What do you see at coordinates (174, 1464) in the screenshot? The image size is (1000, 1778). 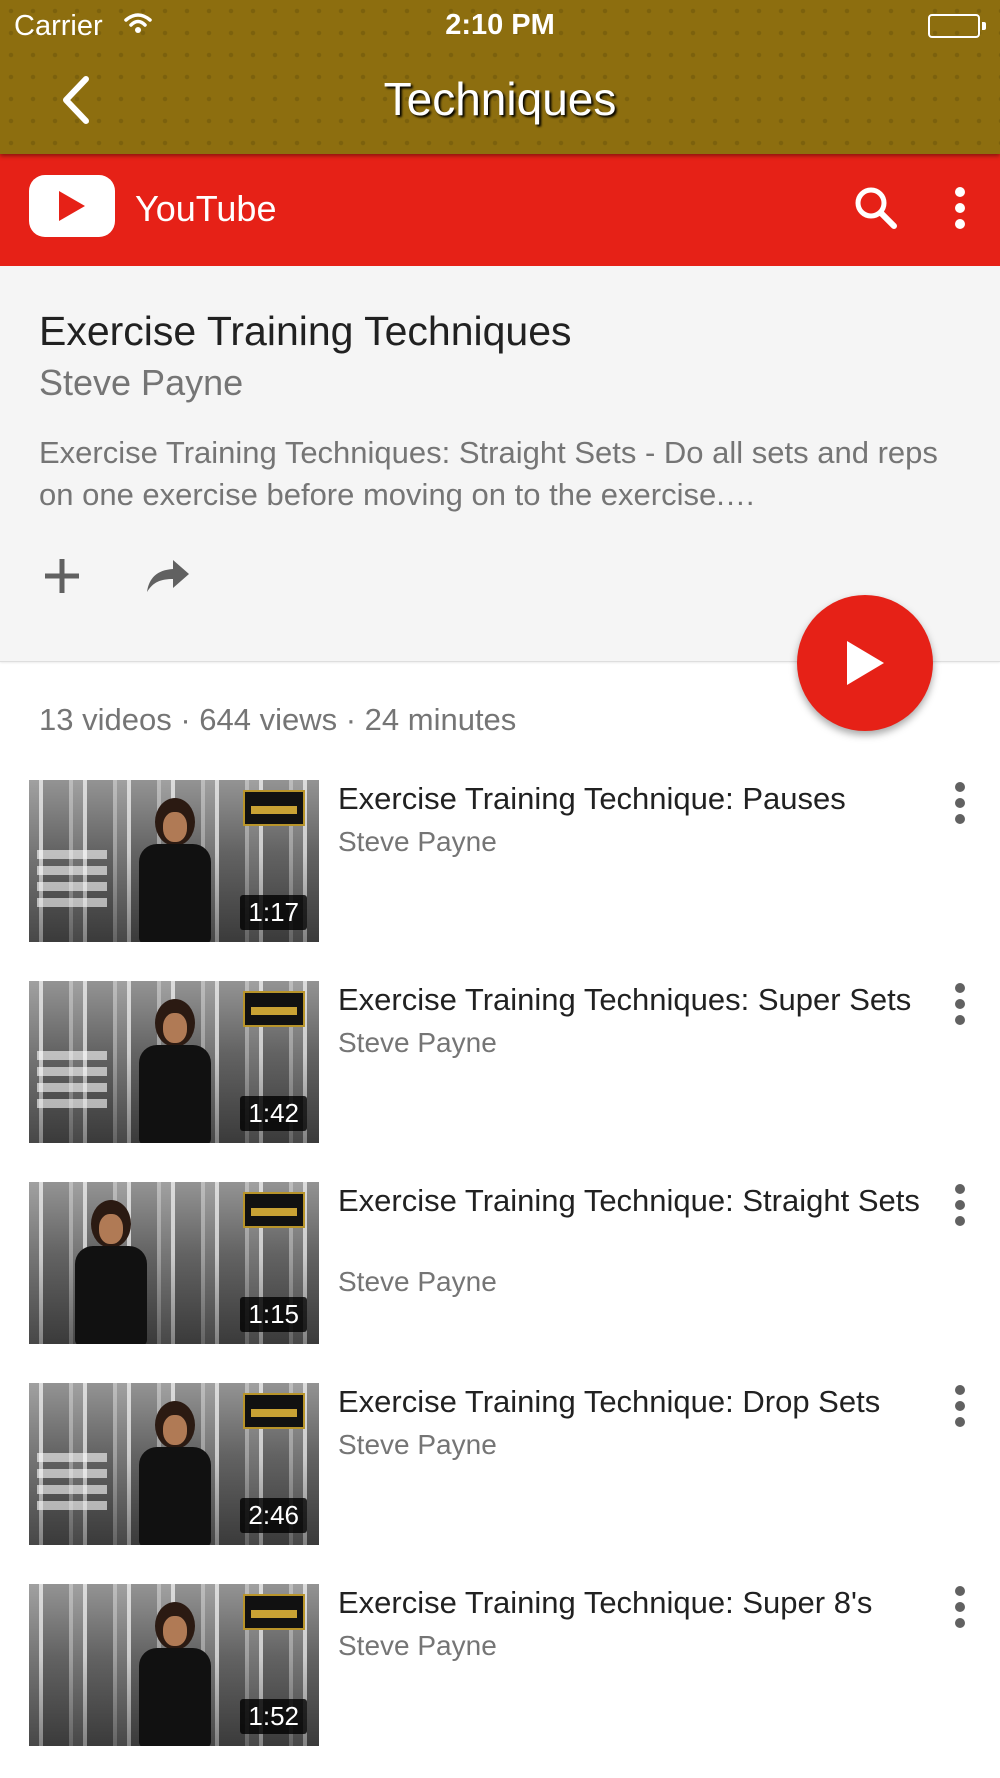 I see `video-thumbnail: 2:46` at bounding box center [174, 1464].